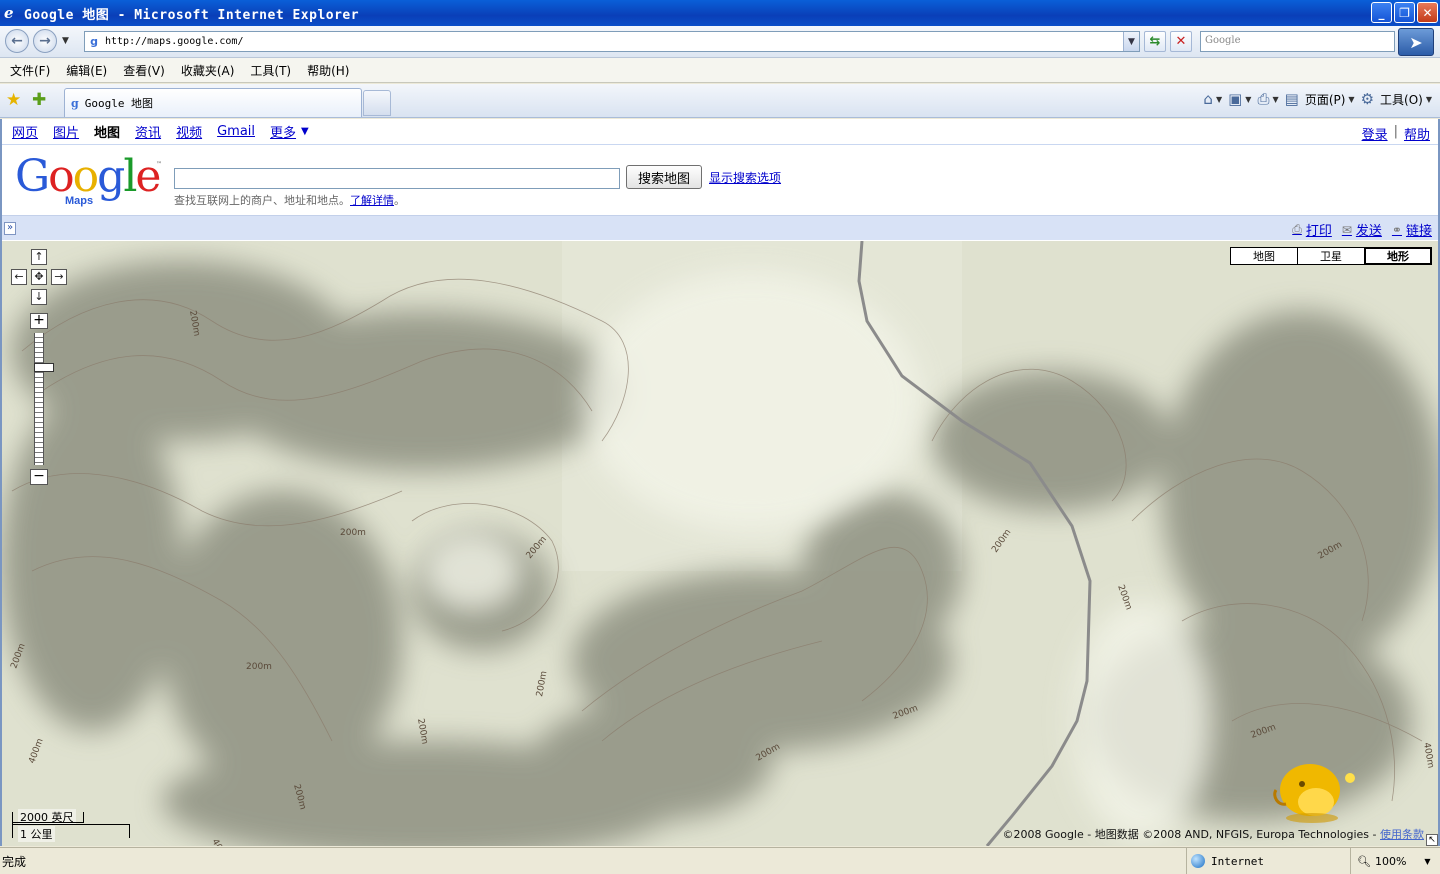 Image resolution: width=1440 pixels, height=874 pixels. I want to click on map-type-satellite: 卫星, so click(1331, 256).